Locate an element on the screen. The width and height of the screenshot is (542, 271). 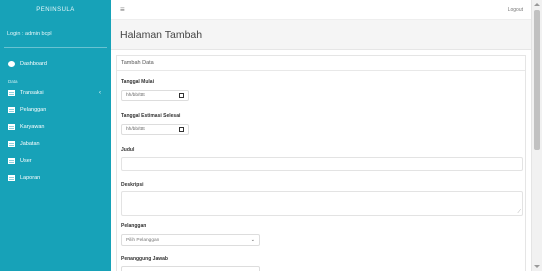
sidebar-item-label: Jabatan is located at coordinates (30, 143).